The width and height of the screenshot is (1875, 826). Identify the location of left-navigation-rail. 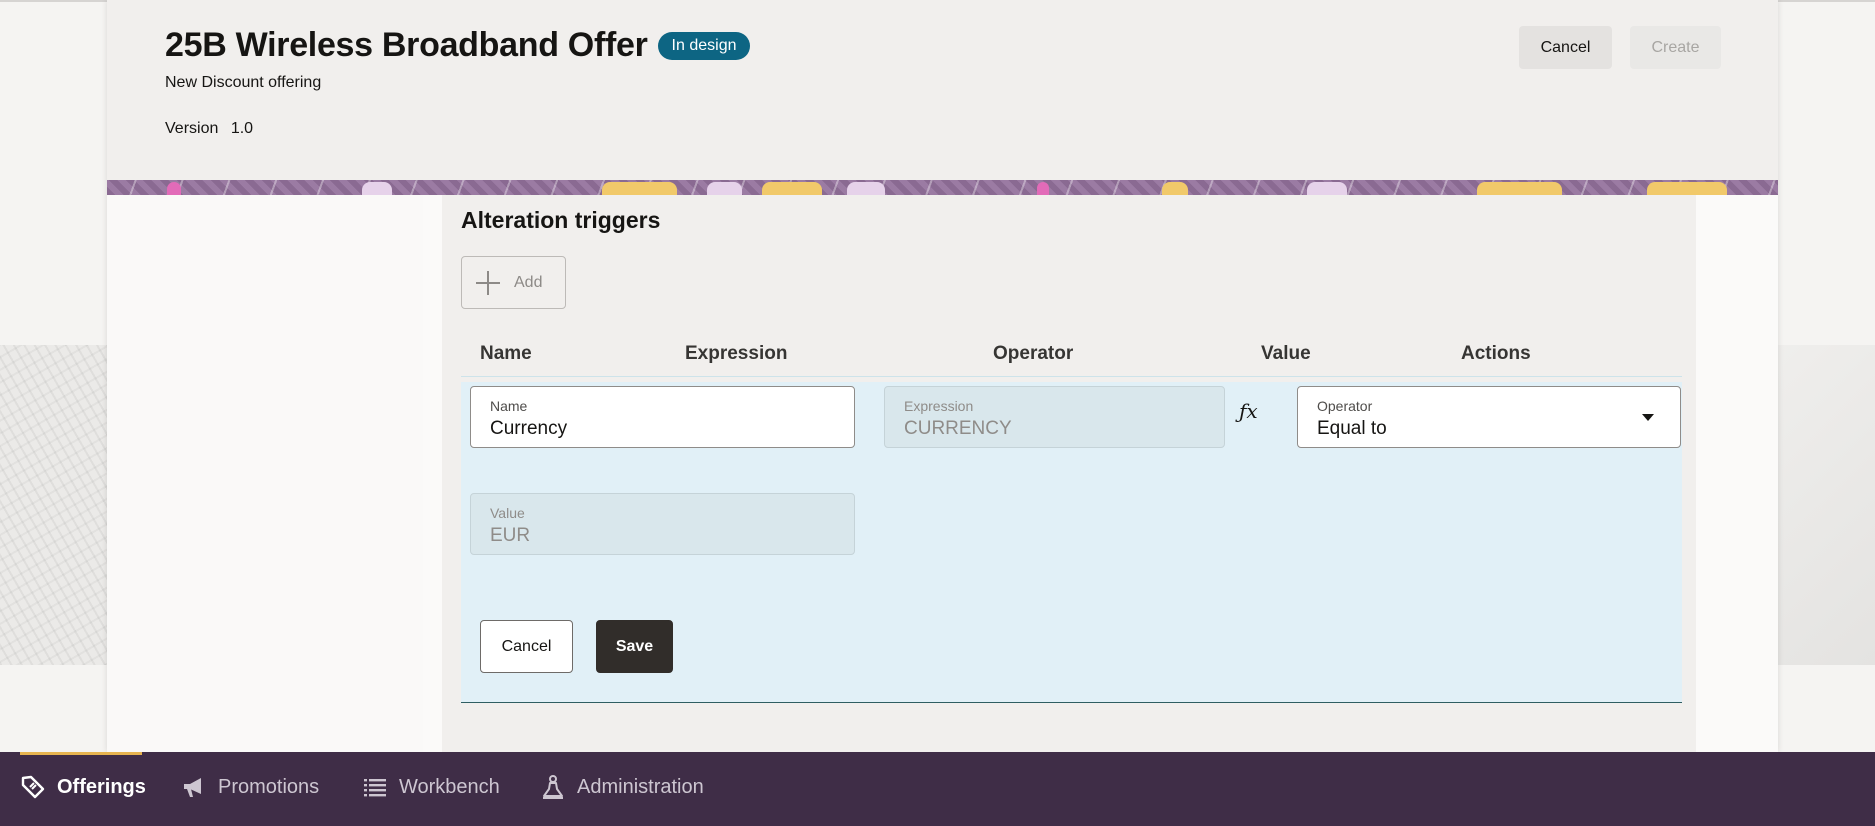
(265, 473).